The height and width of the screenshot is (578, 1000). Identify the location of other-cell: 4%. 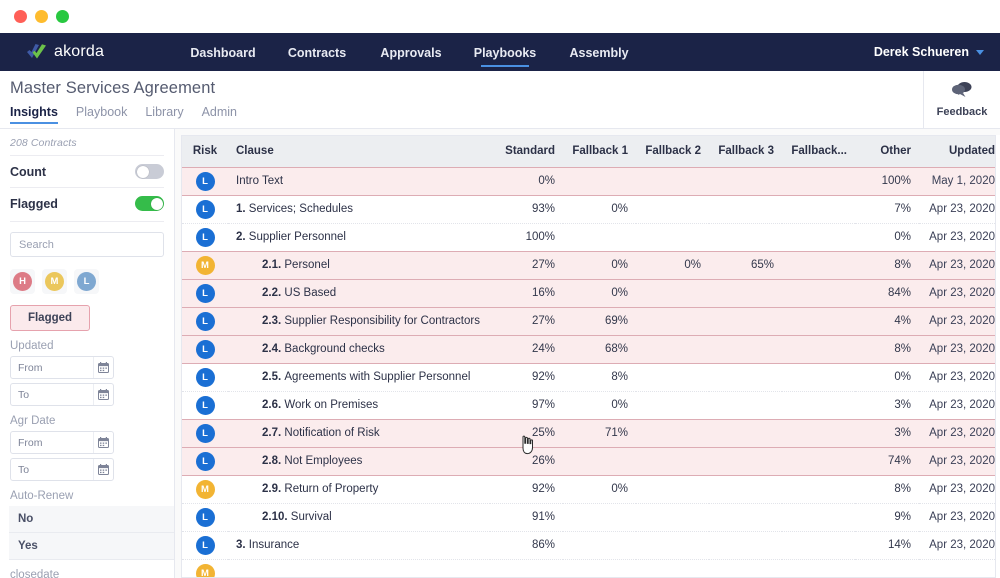
(902, 321).